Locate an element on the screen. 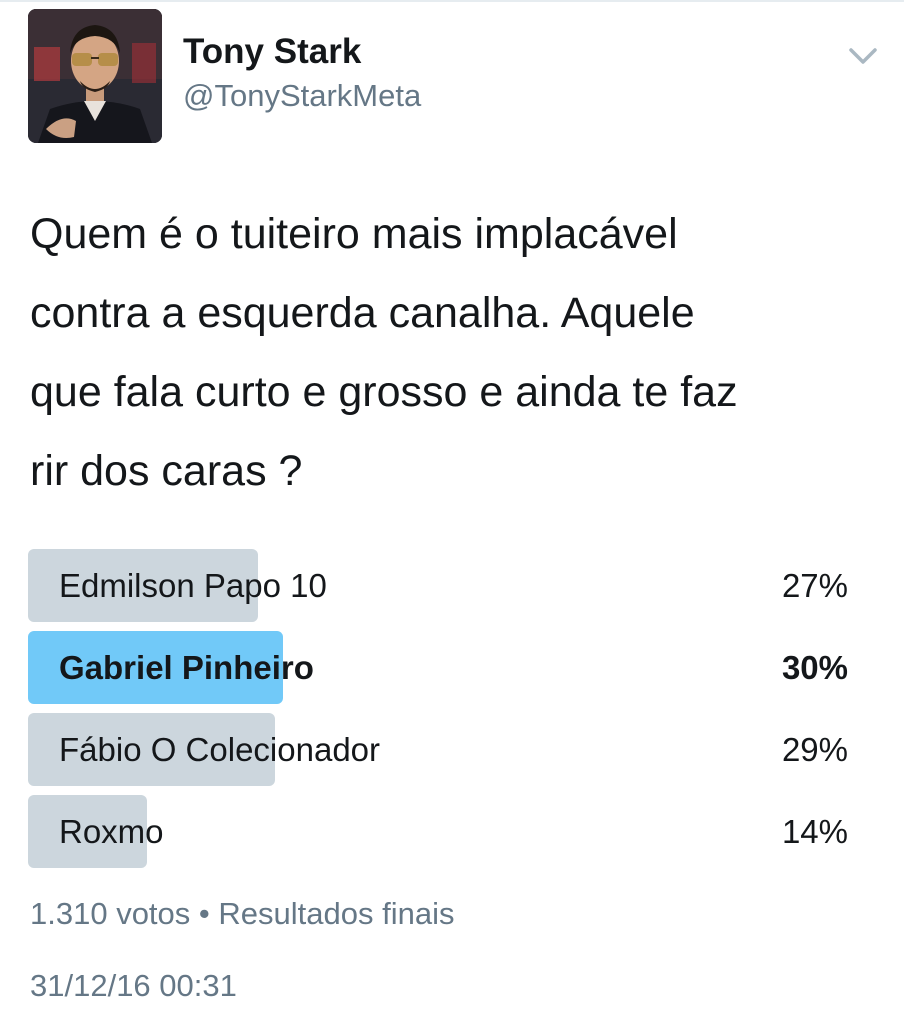  poll-option: Edmilson Papo 10 27% is located at coordinates (438, 585).